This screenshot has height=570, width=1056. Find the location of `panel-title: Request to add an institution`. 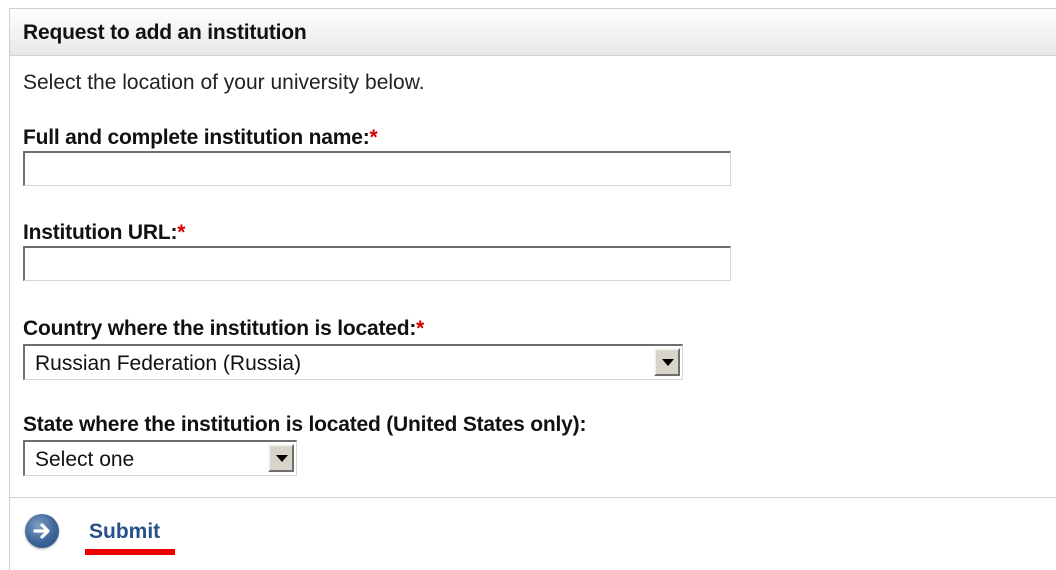

panel-title: Request to add an institution is located at coordinates (165, 32).